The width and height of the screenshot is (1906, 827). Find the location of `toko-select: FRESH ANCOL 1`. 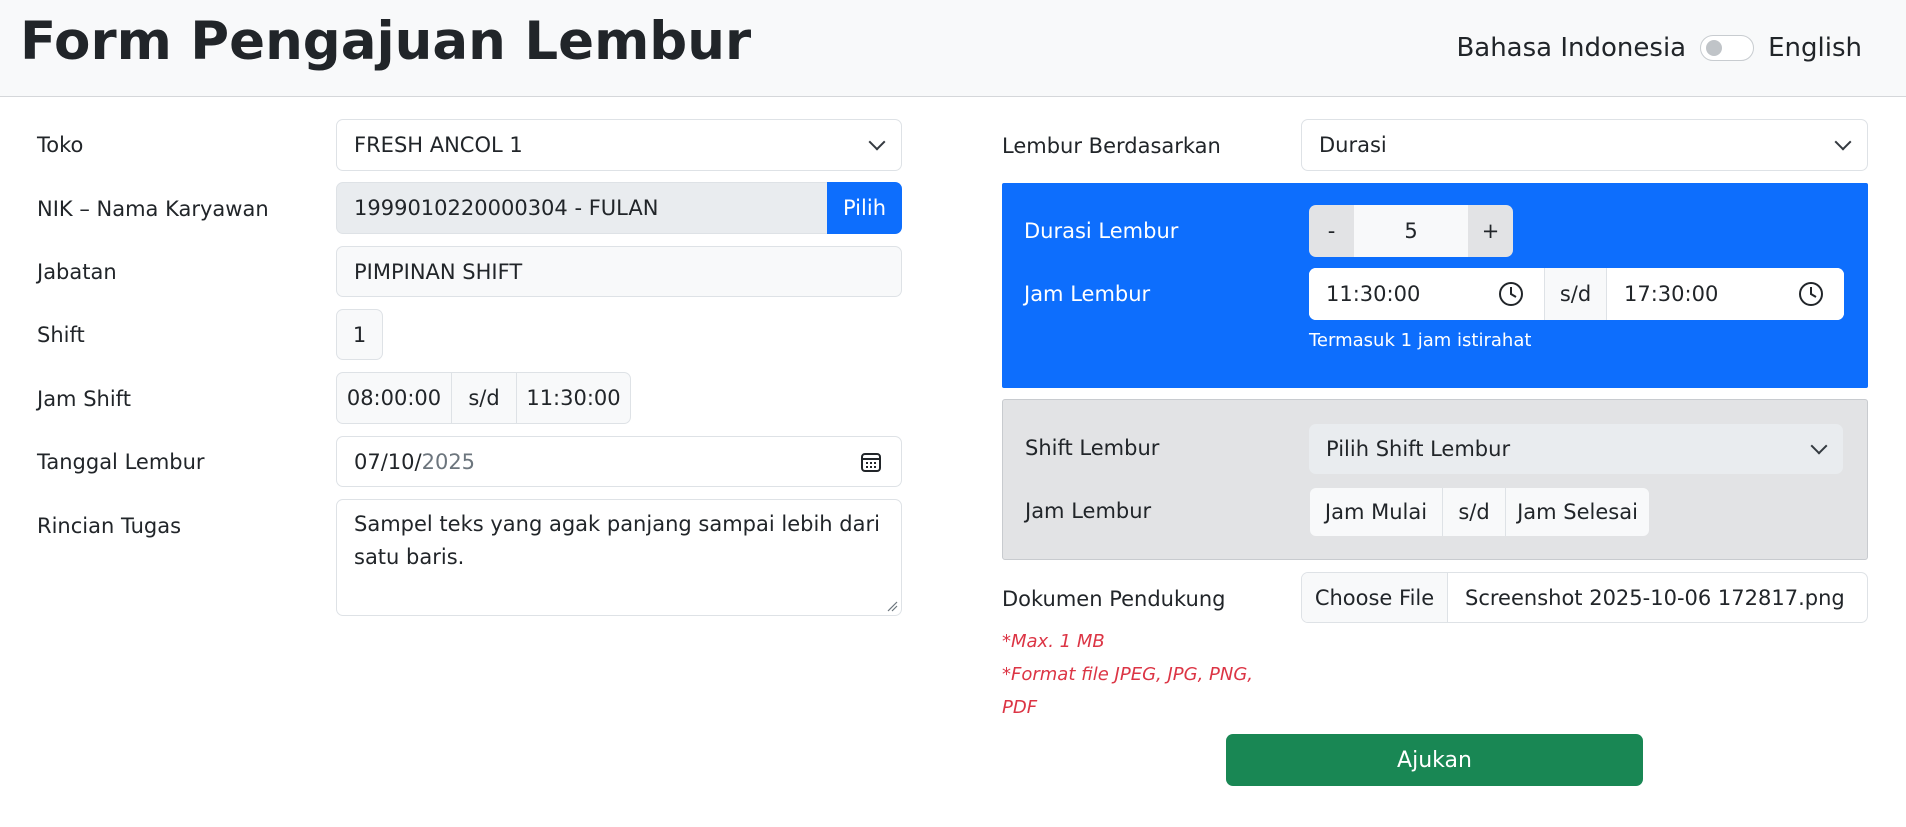

toko-select: FRESH ANCOL 1 is located at coordinates (619, 145).